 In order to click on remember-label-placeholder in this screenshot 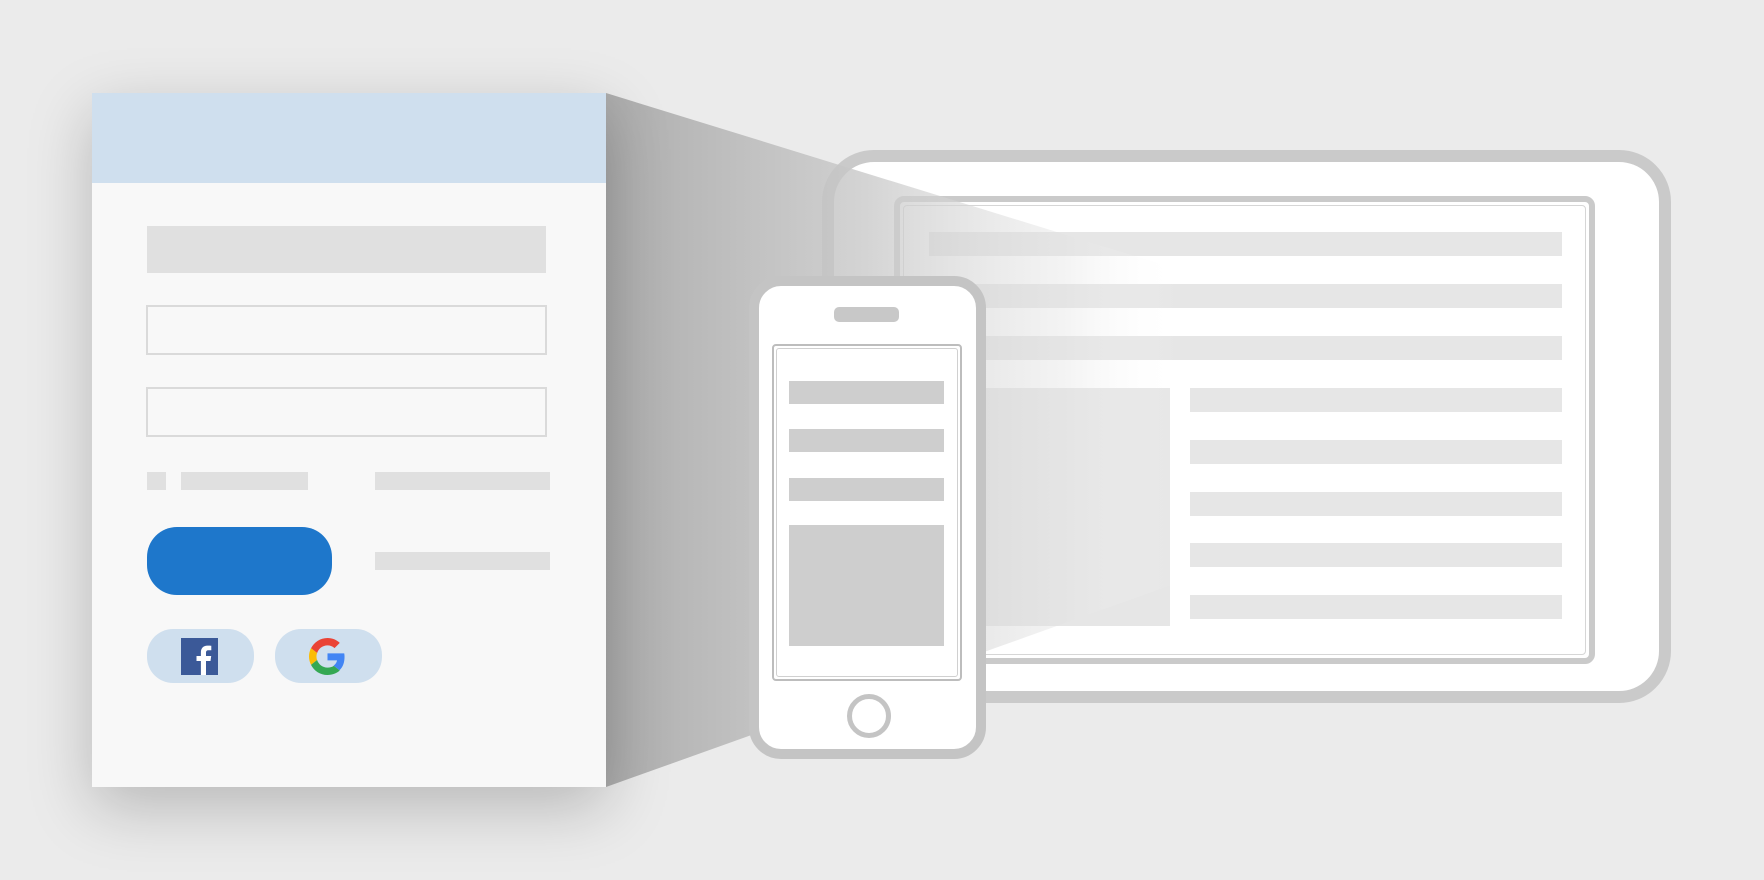, I will do `click(244, 481)`.